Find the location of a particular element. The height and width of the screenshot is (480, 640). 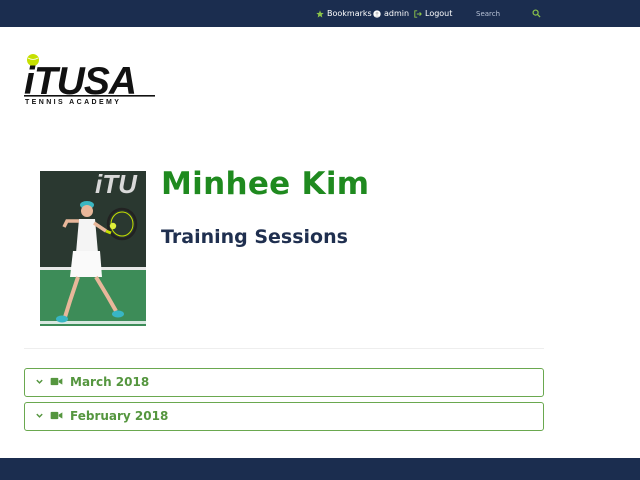

bookmarks-label: Bookmarks is located at coordinates (349, 13).